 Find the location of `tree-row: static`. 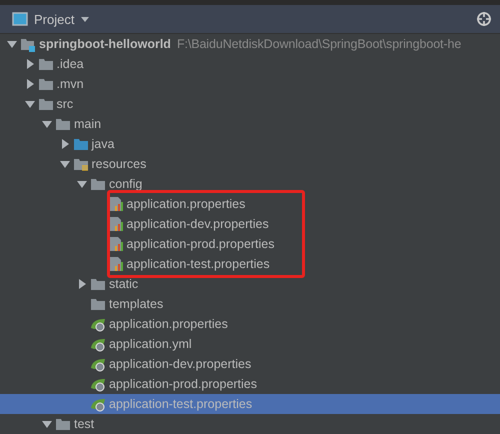

tree-row: static is located at coordinates (250, 284).